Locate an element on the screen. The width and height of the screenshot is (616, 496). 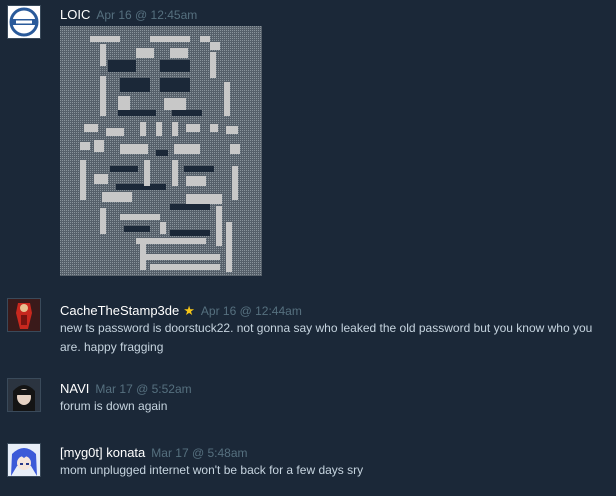
comment-author: [myg0t] konata is located at coordinates (102, 452).